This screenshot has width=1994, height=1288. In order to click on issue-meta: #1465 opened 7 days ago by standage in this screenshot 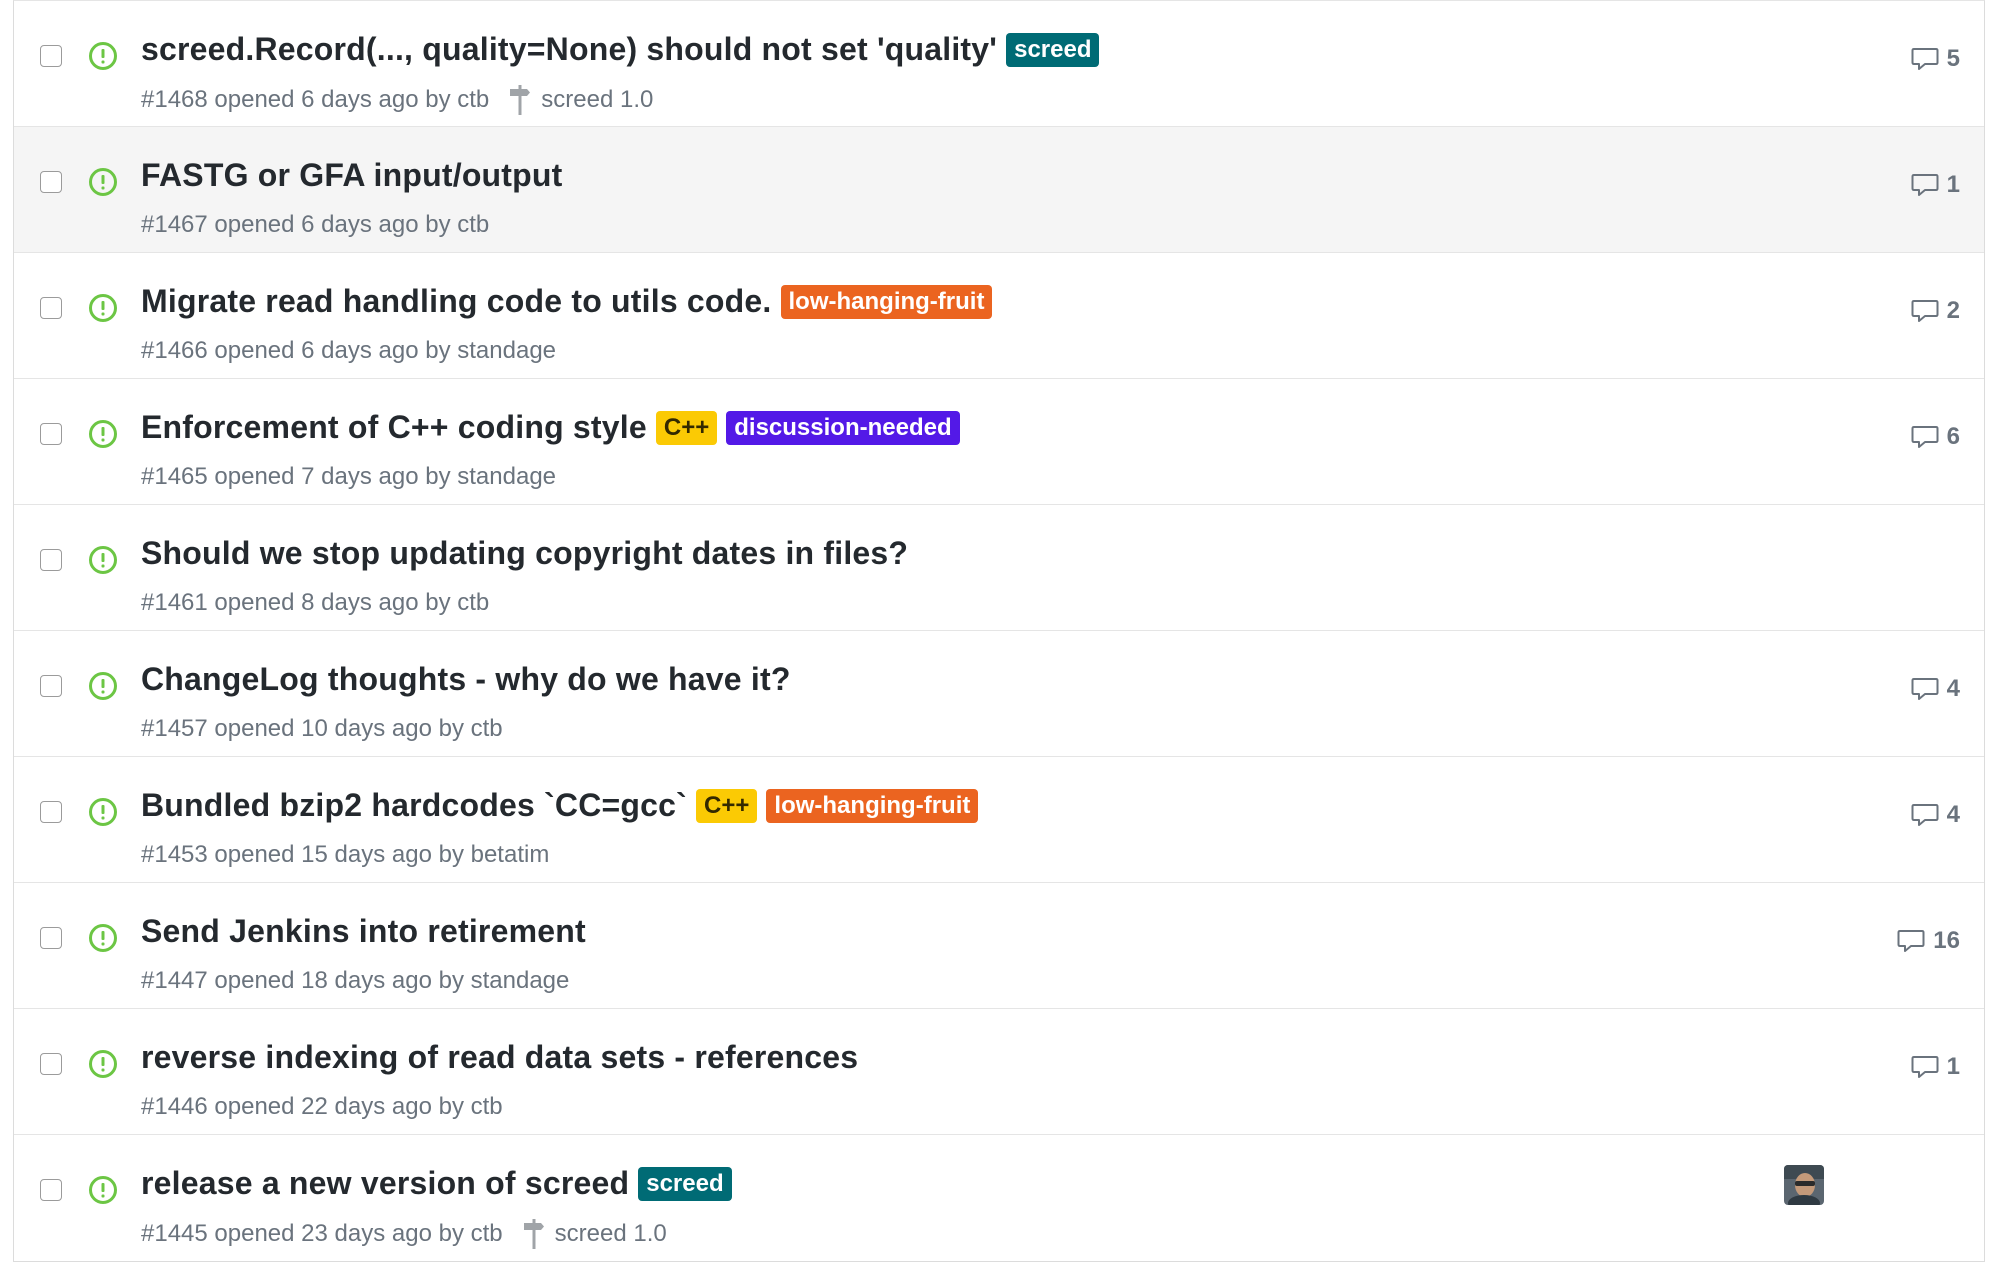, I will do `click(349, 476)`.